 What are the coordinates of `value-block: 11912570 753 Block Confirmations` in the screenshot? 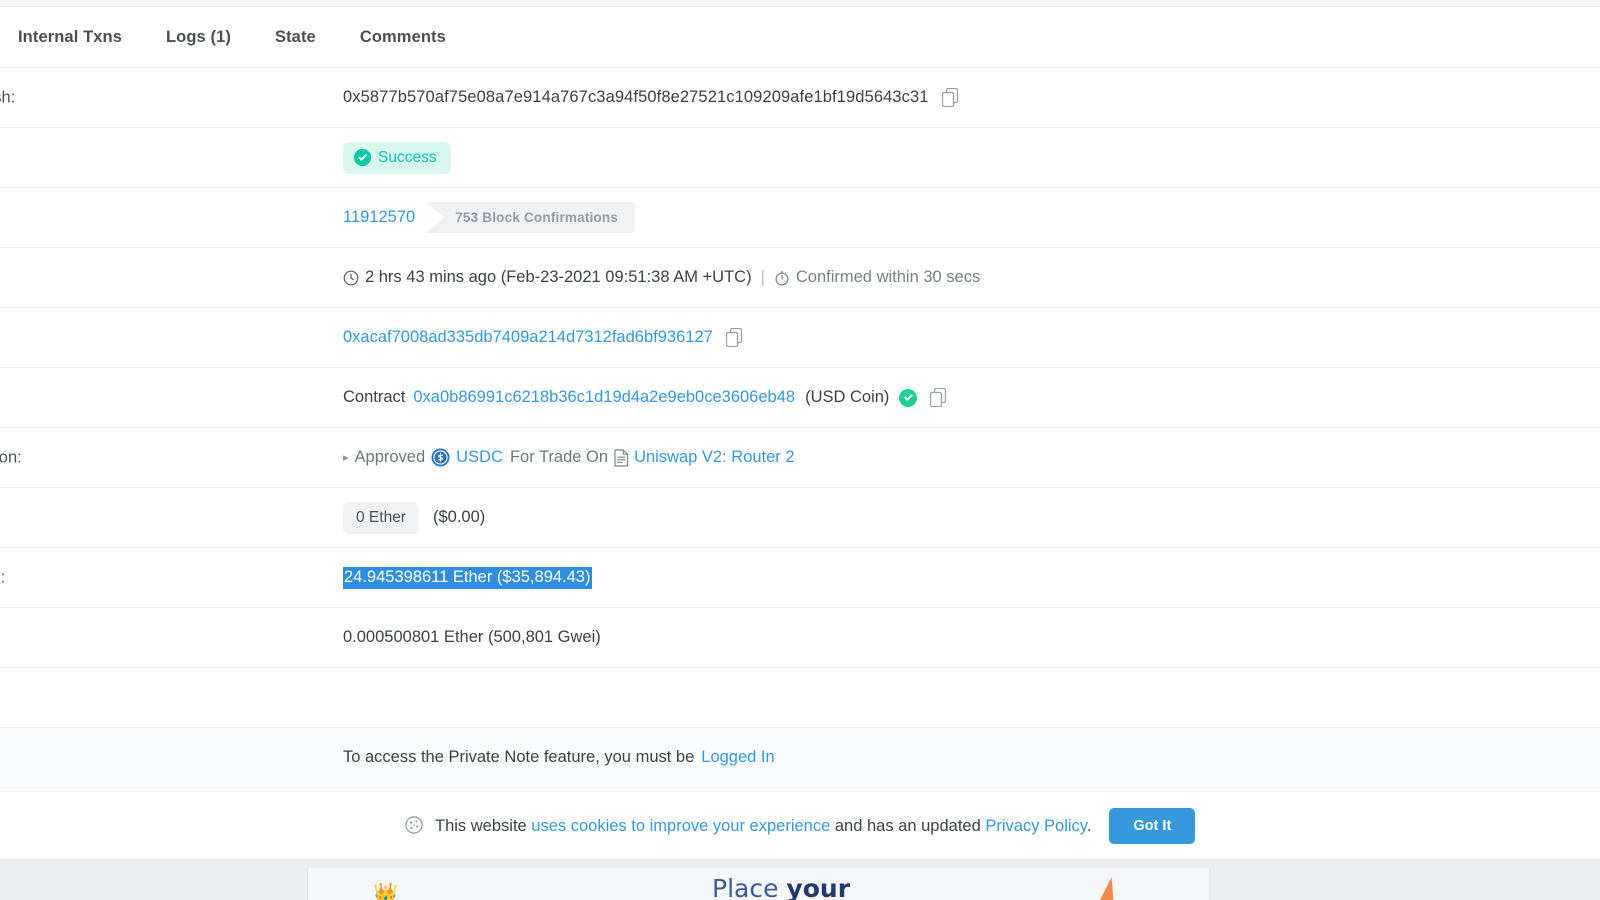 It's located at (489, 217).